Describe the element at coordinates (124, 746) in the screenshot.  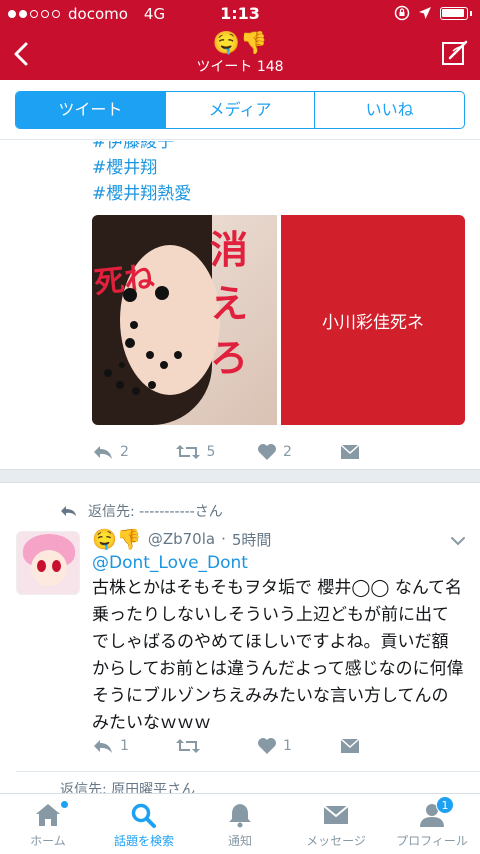
I see `reply-count: 1` at that location.